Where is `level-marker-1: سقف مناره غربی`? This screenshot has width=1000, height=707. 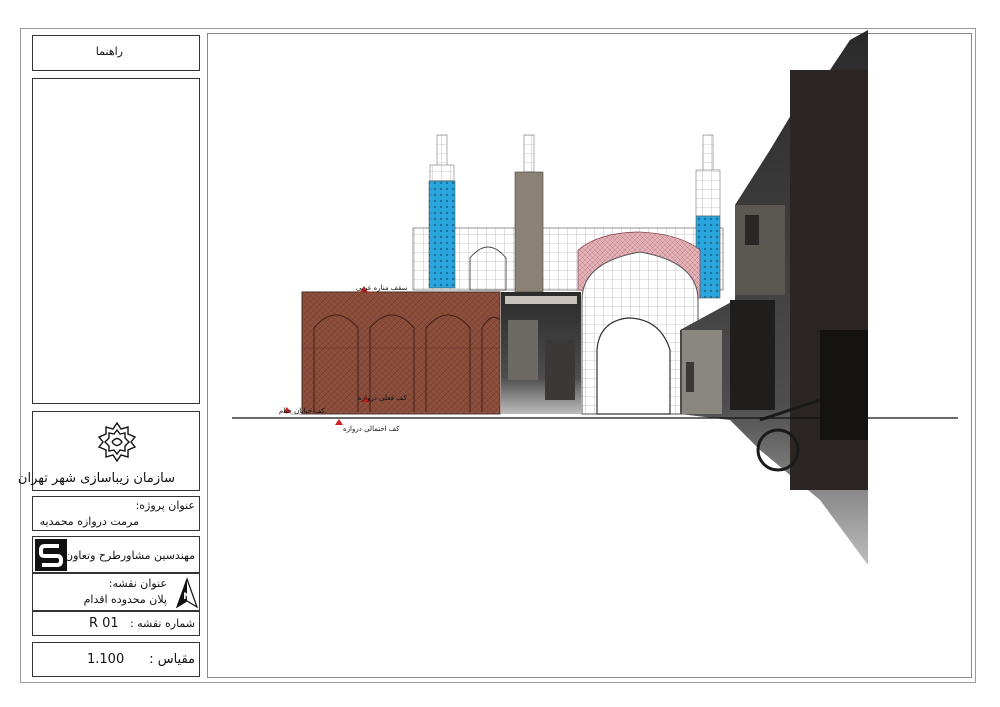
level-marker-1: سقف مناره غربی is located at coordinates (382, 288).